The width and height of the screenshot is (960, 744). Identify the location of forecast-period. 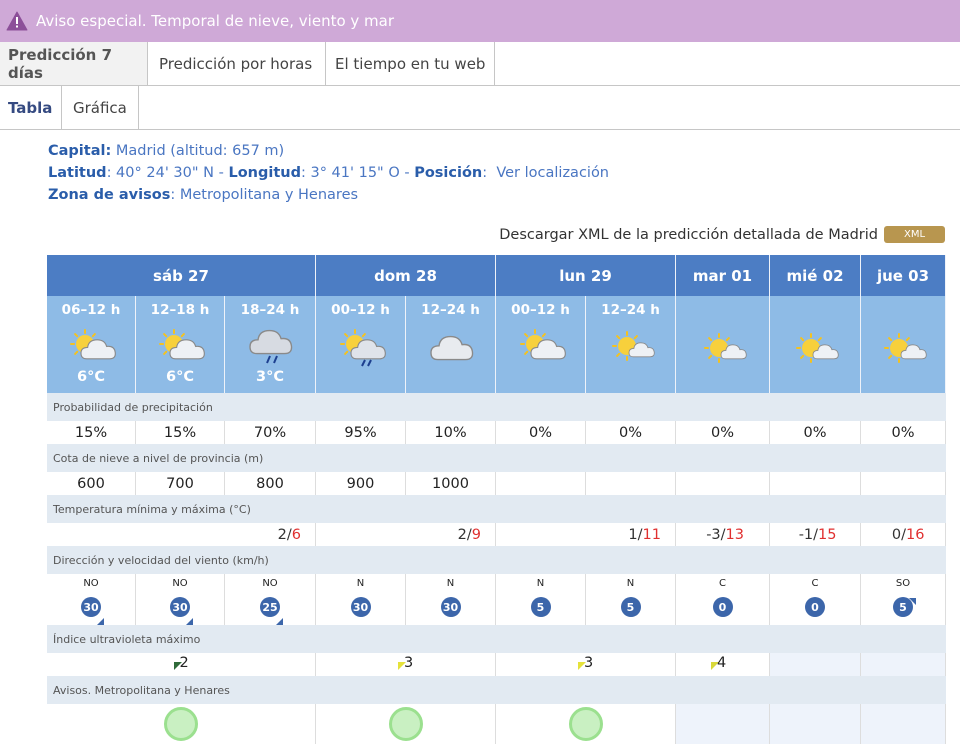
(903, 344).